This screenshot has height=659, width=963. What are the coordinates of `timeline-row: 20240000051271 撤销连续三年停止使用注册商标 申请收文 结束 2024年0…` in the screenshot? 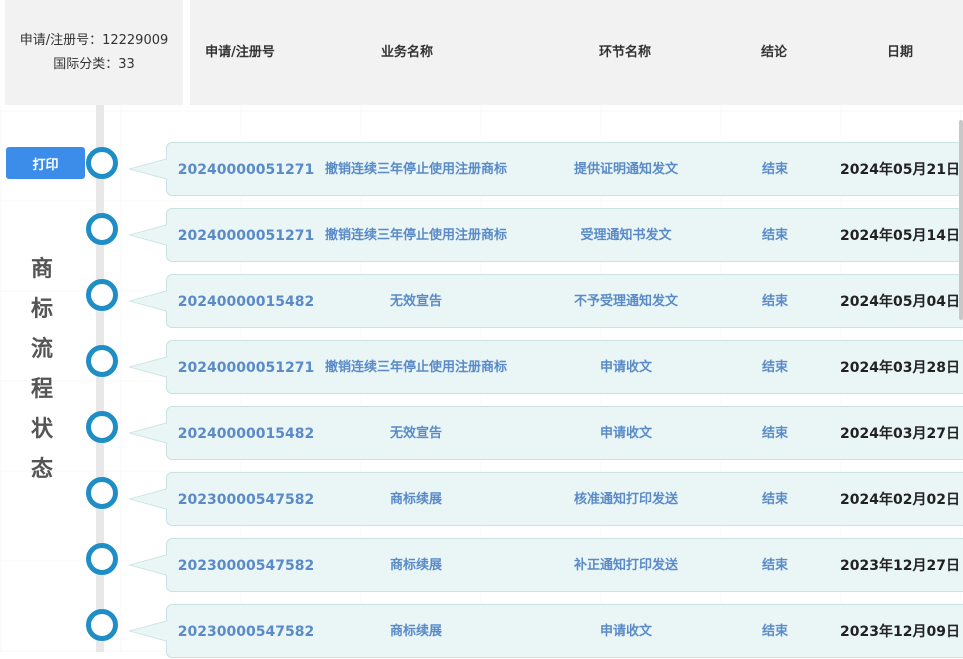 It's located at (564, 367).